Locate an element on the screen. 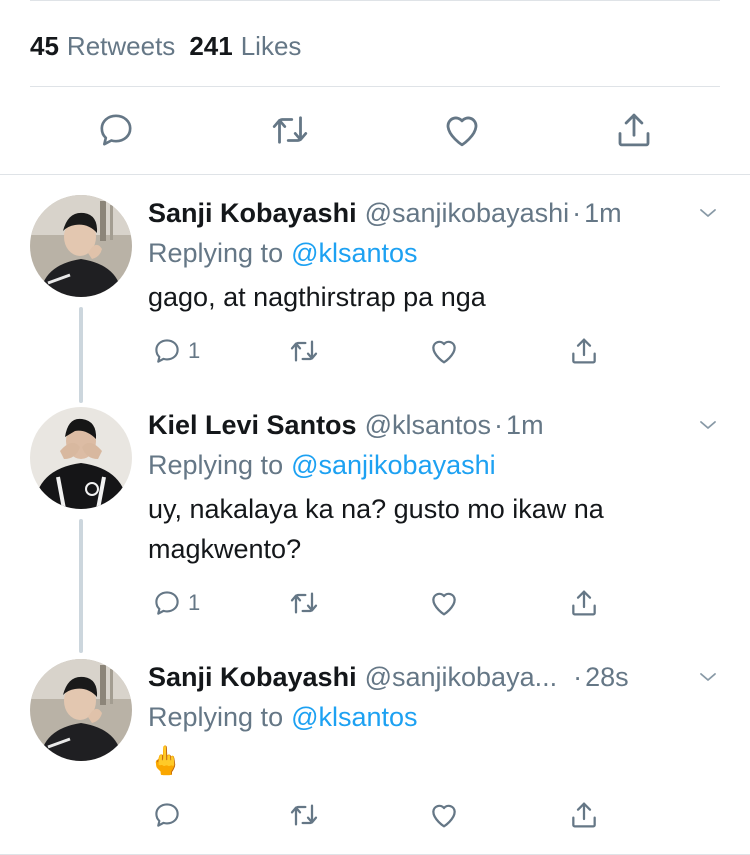 The image size is (750, 855). retweets-label: Retweets is located at coordinates (121, 46).